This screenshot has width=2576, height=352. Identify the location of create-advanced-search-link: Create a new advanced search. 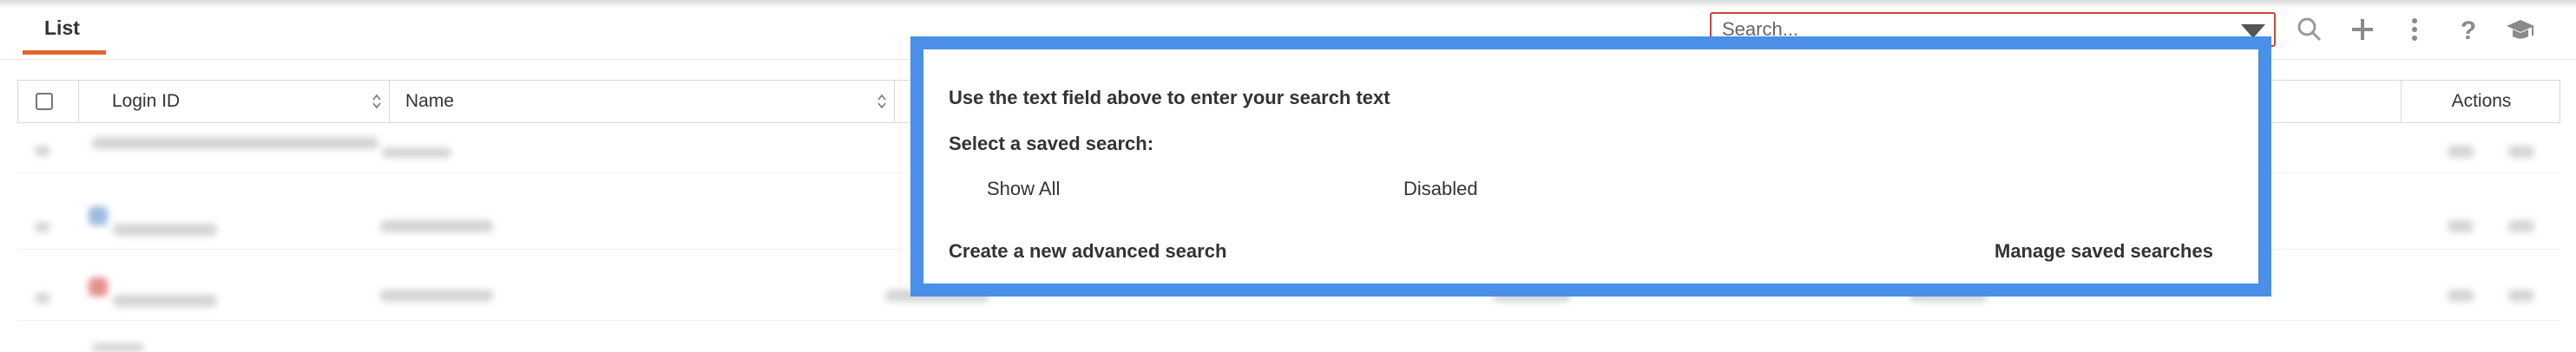
(1087, 251).